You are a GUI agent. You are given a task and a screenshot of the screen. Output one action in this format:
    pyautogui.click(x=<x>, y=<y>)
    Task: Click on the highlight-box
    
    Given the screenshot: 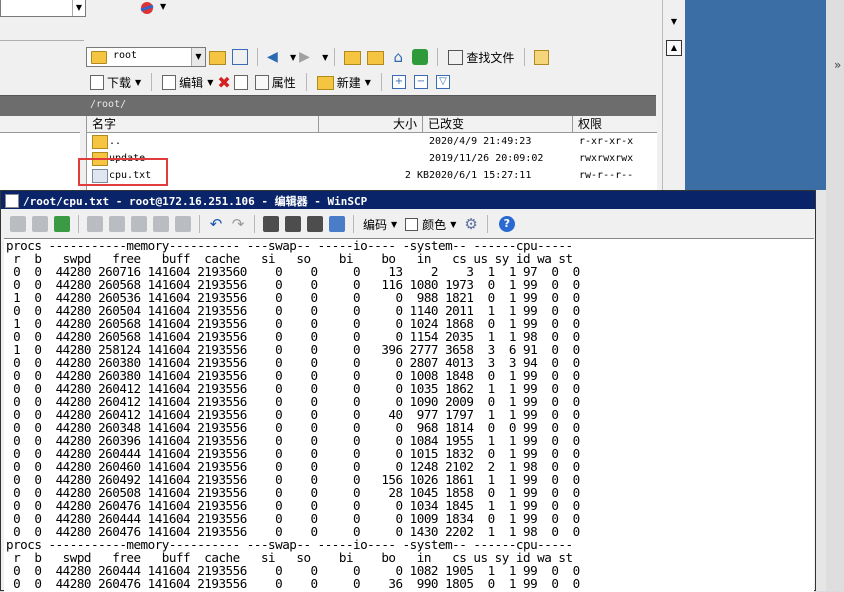 What is the action you would take?
    pyautogui.click(x=123, y=172)
    